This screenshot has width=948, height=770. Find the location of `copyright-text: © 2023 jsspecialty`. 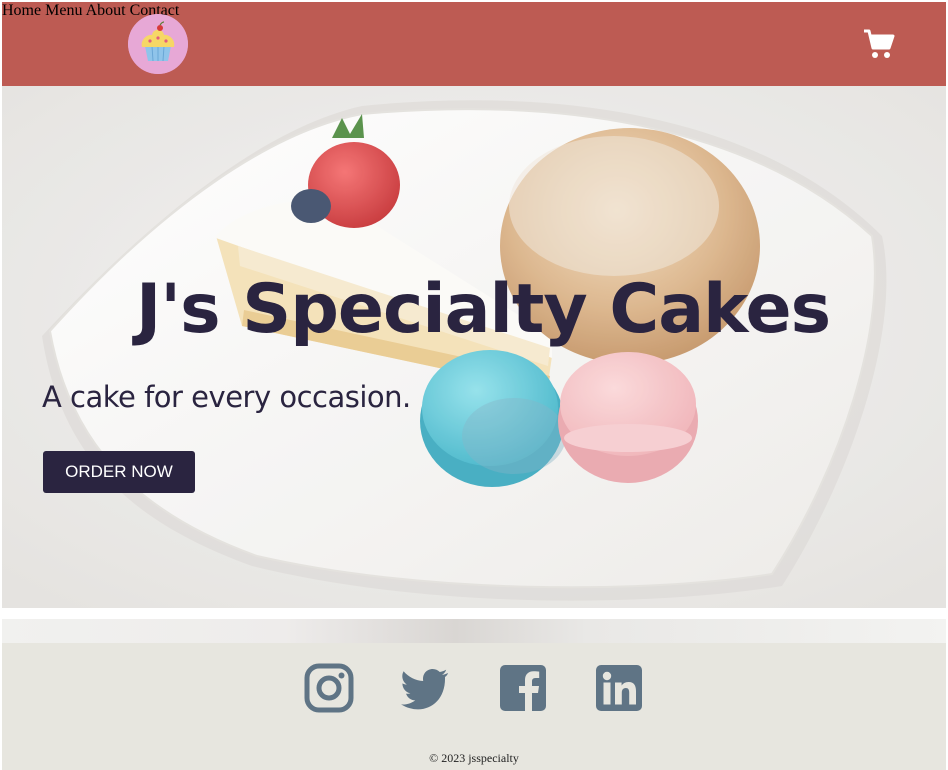

copyright-text: © 2023 jsspecialty is located at coordinates (474, 758).